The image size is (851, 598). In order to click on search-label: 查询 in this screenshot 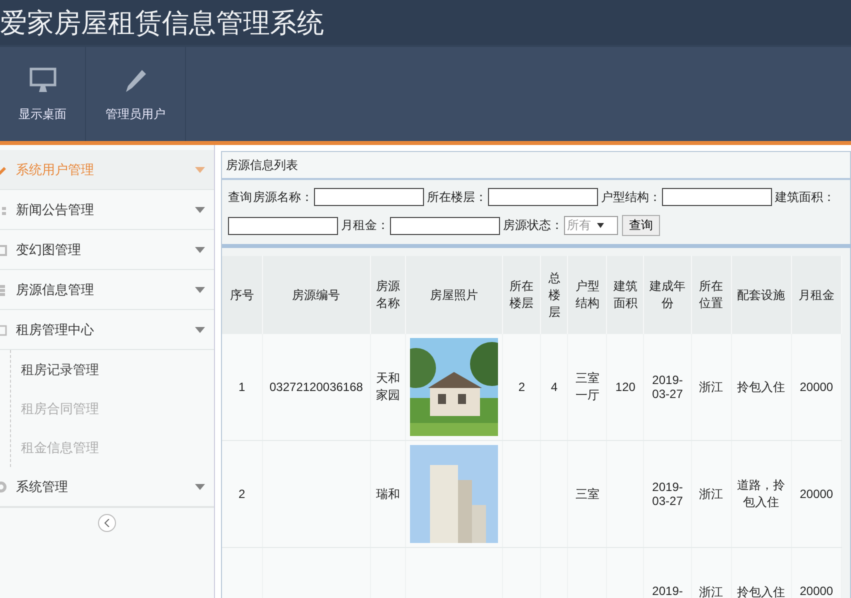, I will do `click(240, 197)`.